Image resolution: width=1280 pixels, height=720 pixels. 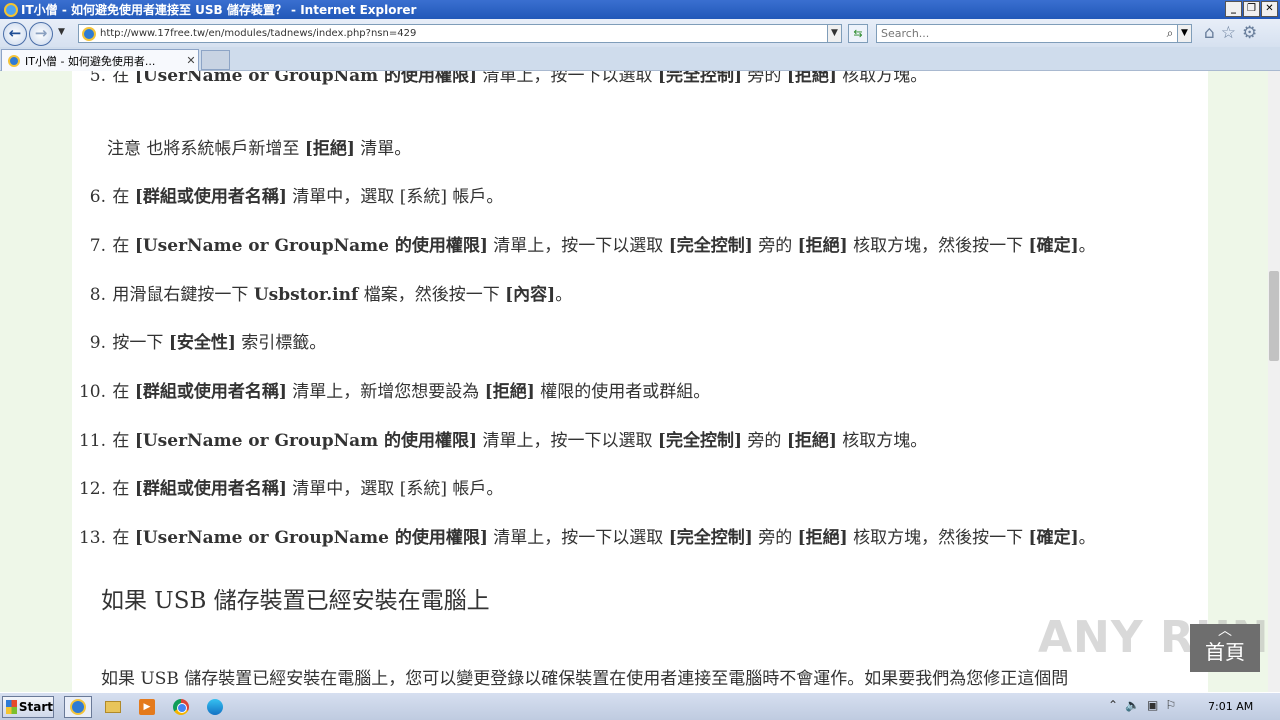 I want to click on taskbar-clock: 7:01 AM, so click(x=1230, y=706).